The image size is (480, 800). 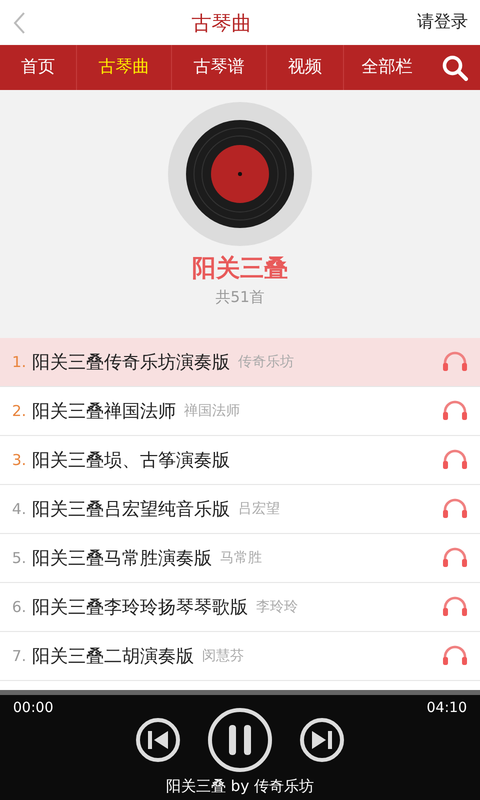 What do you see at coordinates (20, 411) in the screenshot?
I see `track-number: 2.` at bounding box center [20, 411].